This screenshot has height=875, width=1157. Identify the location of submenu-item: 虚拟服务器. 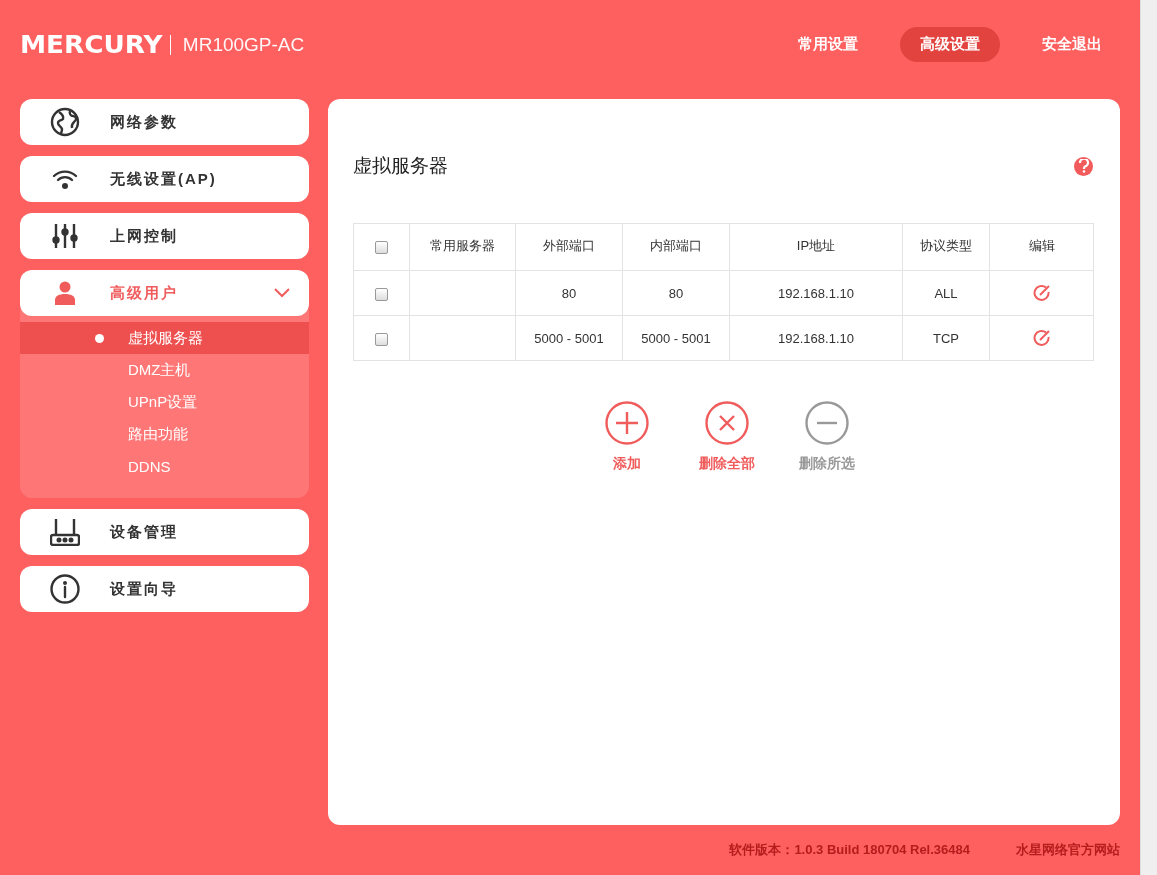
(164, 338).